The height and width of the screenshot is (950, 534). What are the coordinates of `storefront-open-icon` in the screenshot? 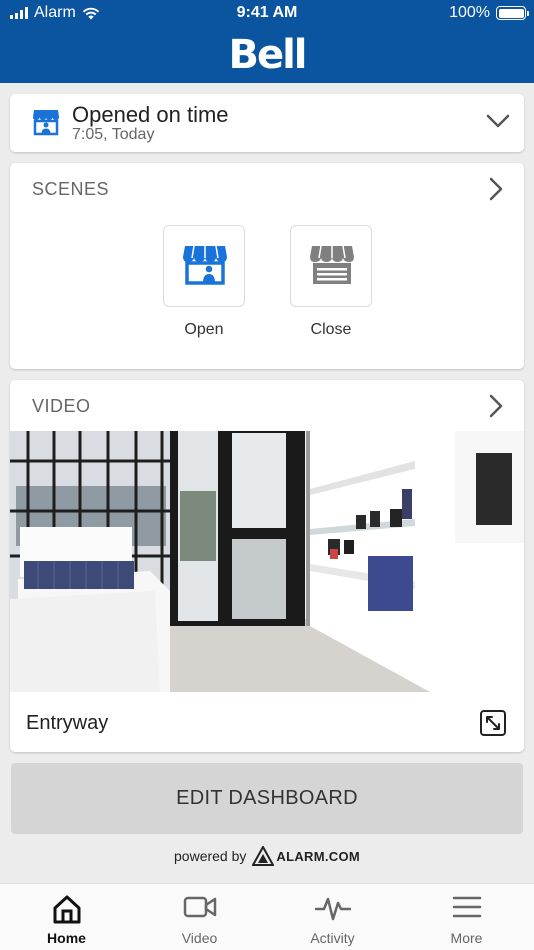 It's located at (205, 265).